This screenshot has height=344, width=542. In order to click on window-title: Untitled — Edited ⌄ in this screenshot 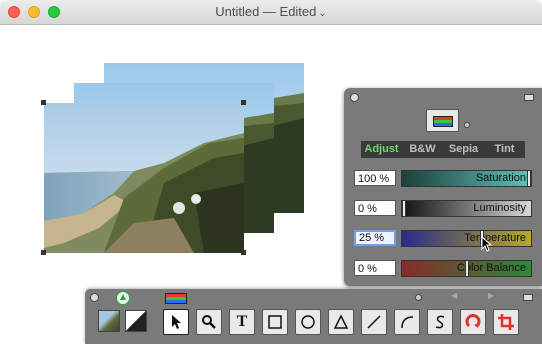, I will do `click(271, 11)`.